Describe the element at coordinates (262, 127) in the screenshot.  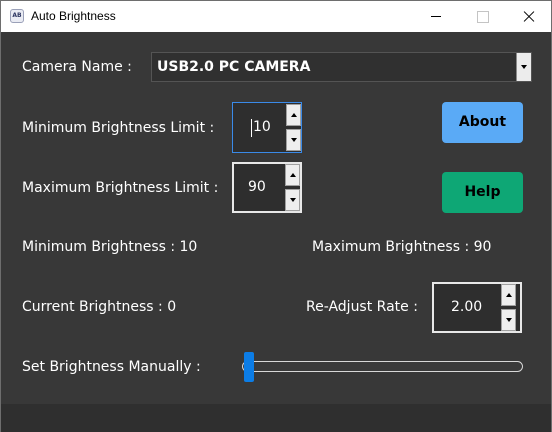
I see `min-limit-value: 10` at that location.